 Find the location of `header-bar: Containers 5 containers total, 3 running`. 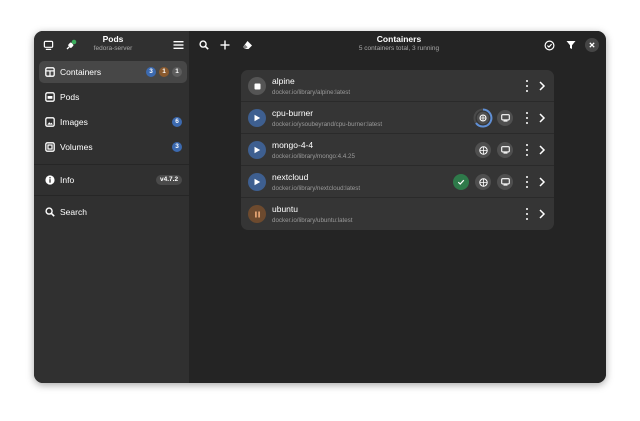

header-bar: Containers 5 containers total, 3 running is located at coordinates (397, 44).